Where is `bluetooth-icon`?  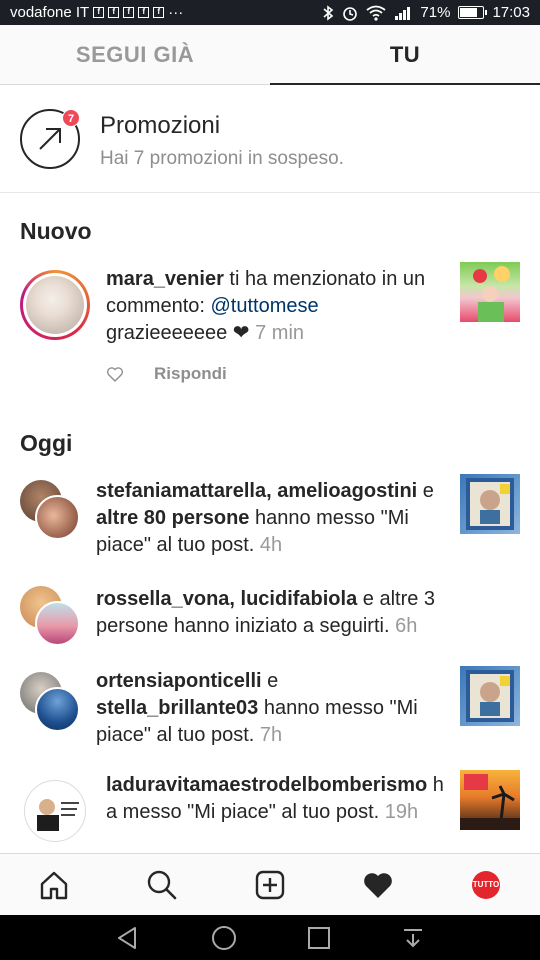 bluetooth-icon is located at coordinates (328, 12).